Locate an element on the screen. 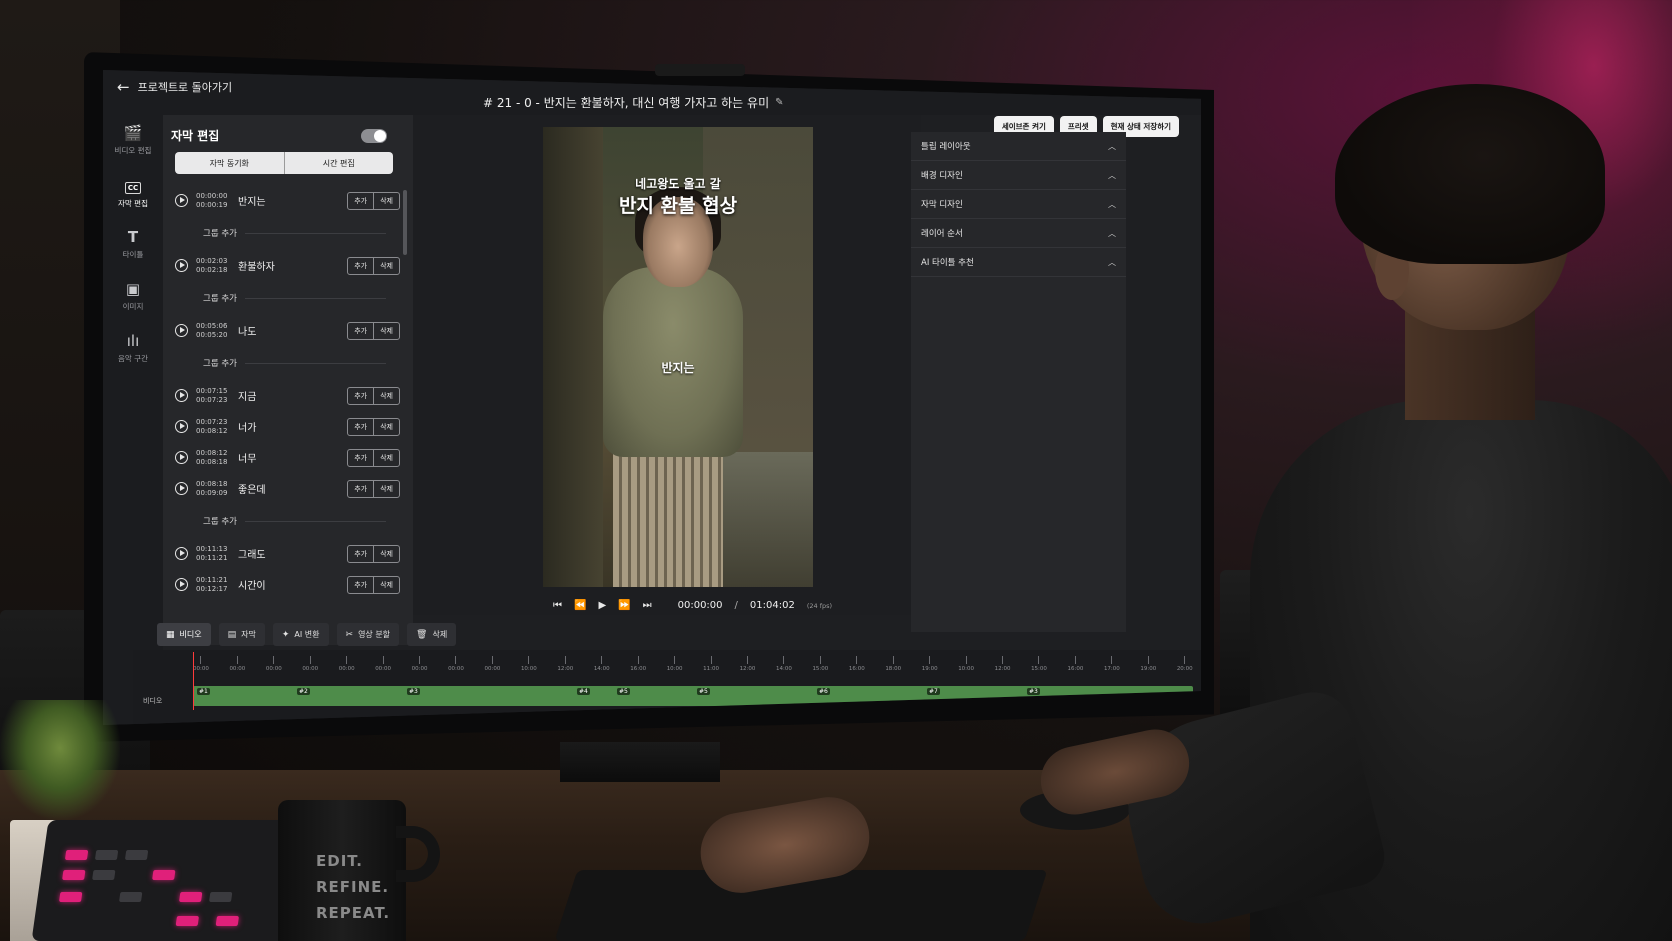 Image resolution: width=1672 pixels, height=941 pixels. title-caption-small: 네고왕도 울고 갈 is located at coordinates (678, 183).